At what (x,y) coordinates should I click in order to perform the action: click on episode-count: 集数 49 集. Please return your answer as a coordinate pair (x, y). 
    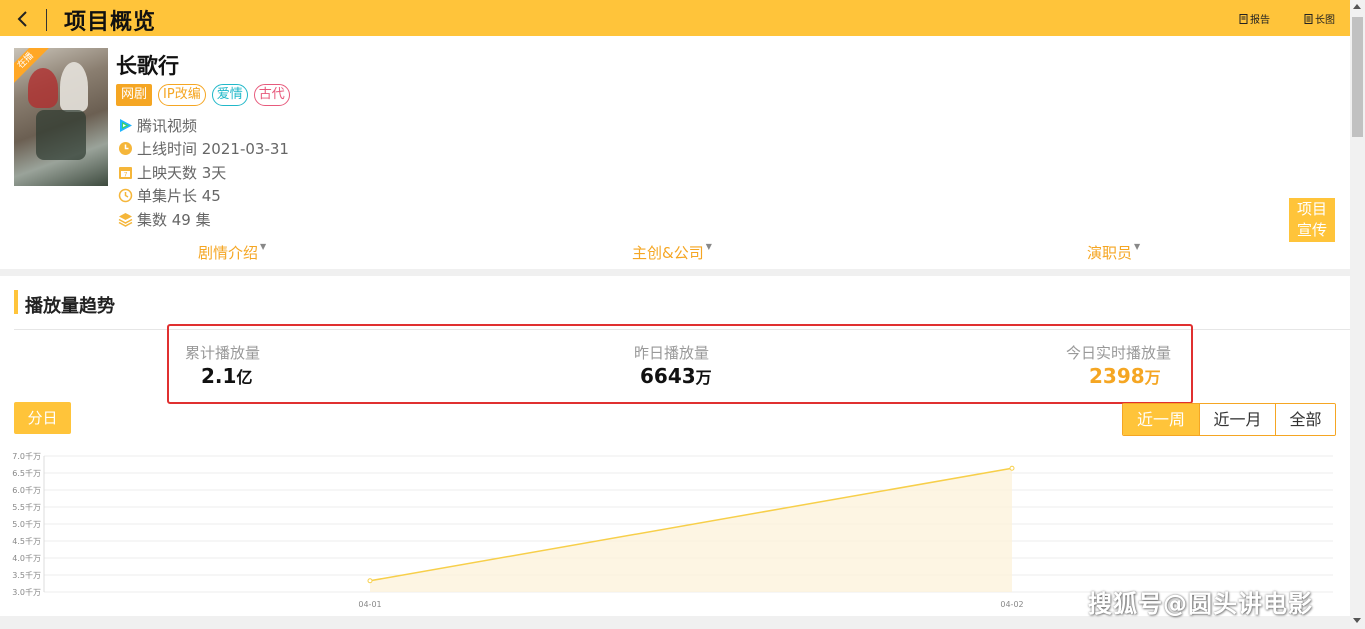
    Looking at the image, I should click on (174, 220).